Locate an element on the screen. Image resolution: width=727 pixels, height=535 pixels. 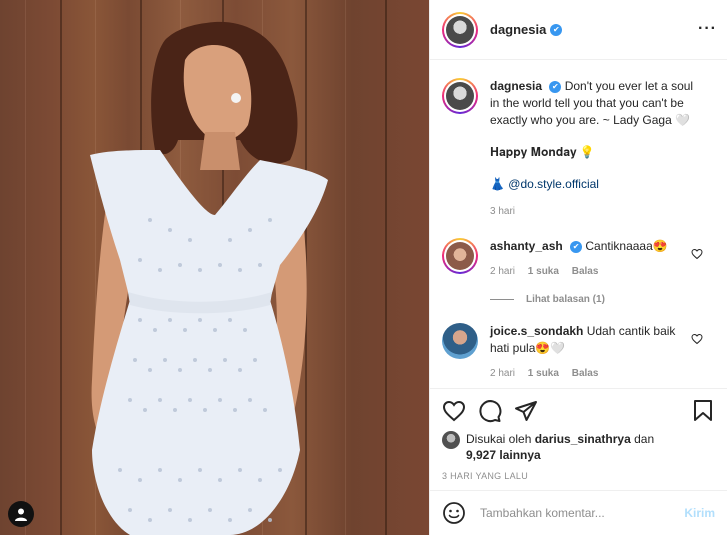
caption-author-avatar is located at coordinates (460, 96).